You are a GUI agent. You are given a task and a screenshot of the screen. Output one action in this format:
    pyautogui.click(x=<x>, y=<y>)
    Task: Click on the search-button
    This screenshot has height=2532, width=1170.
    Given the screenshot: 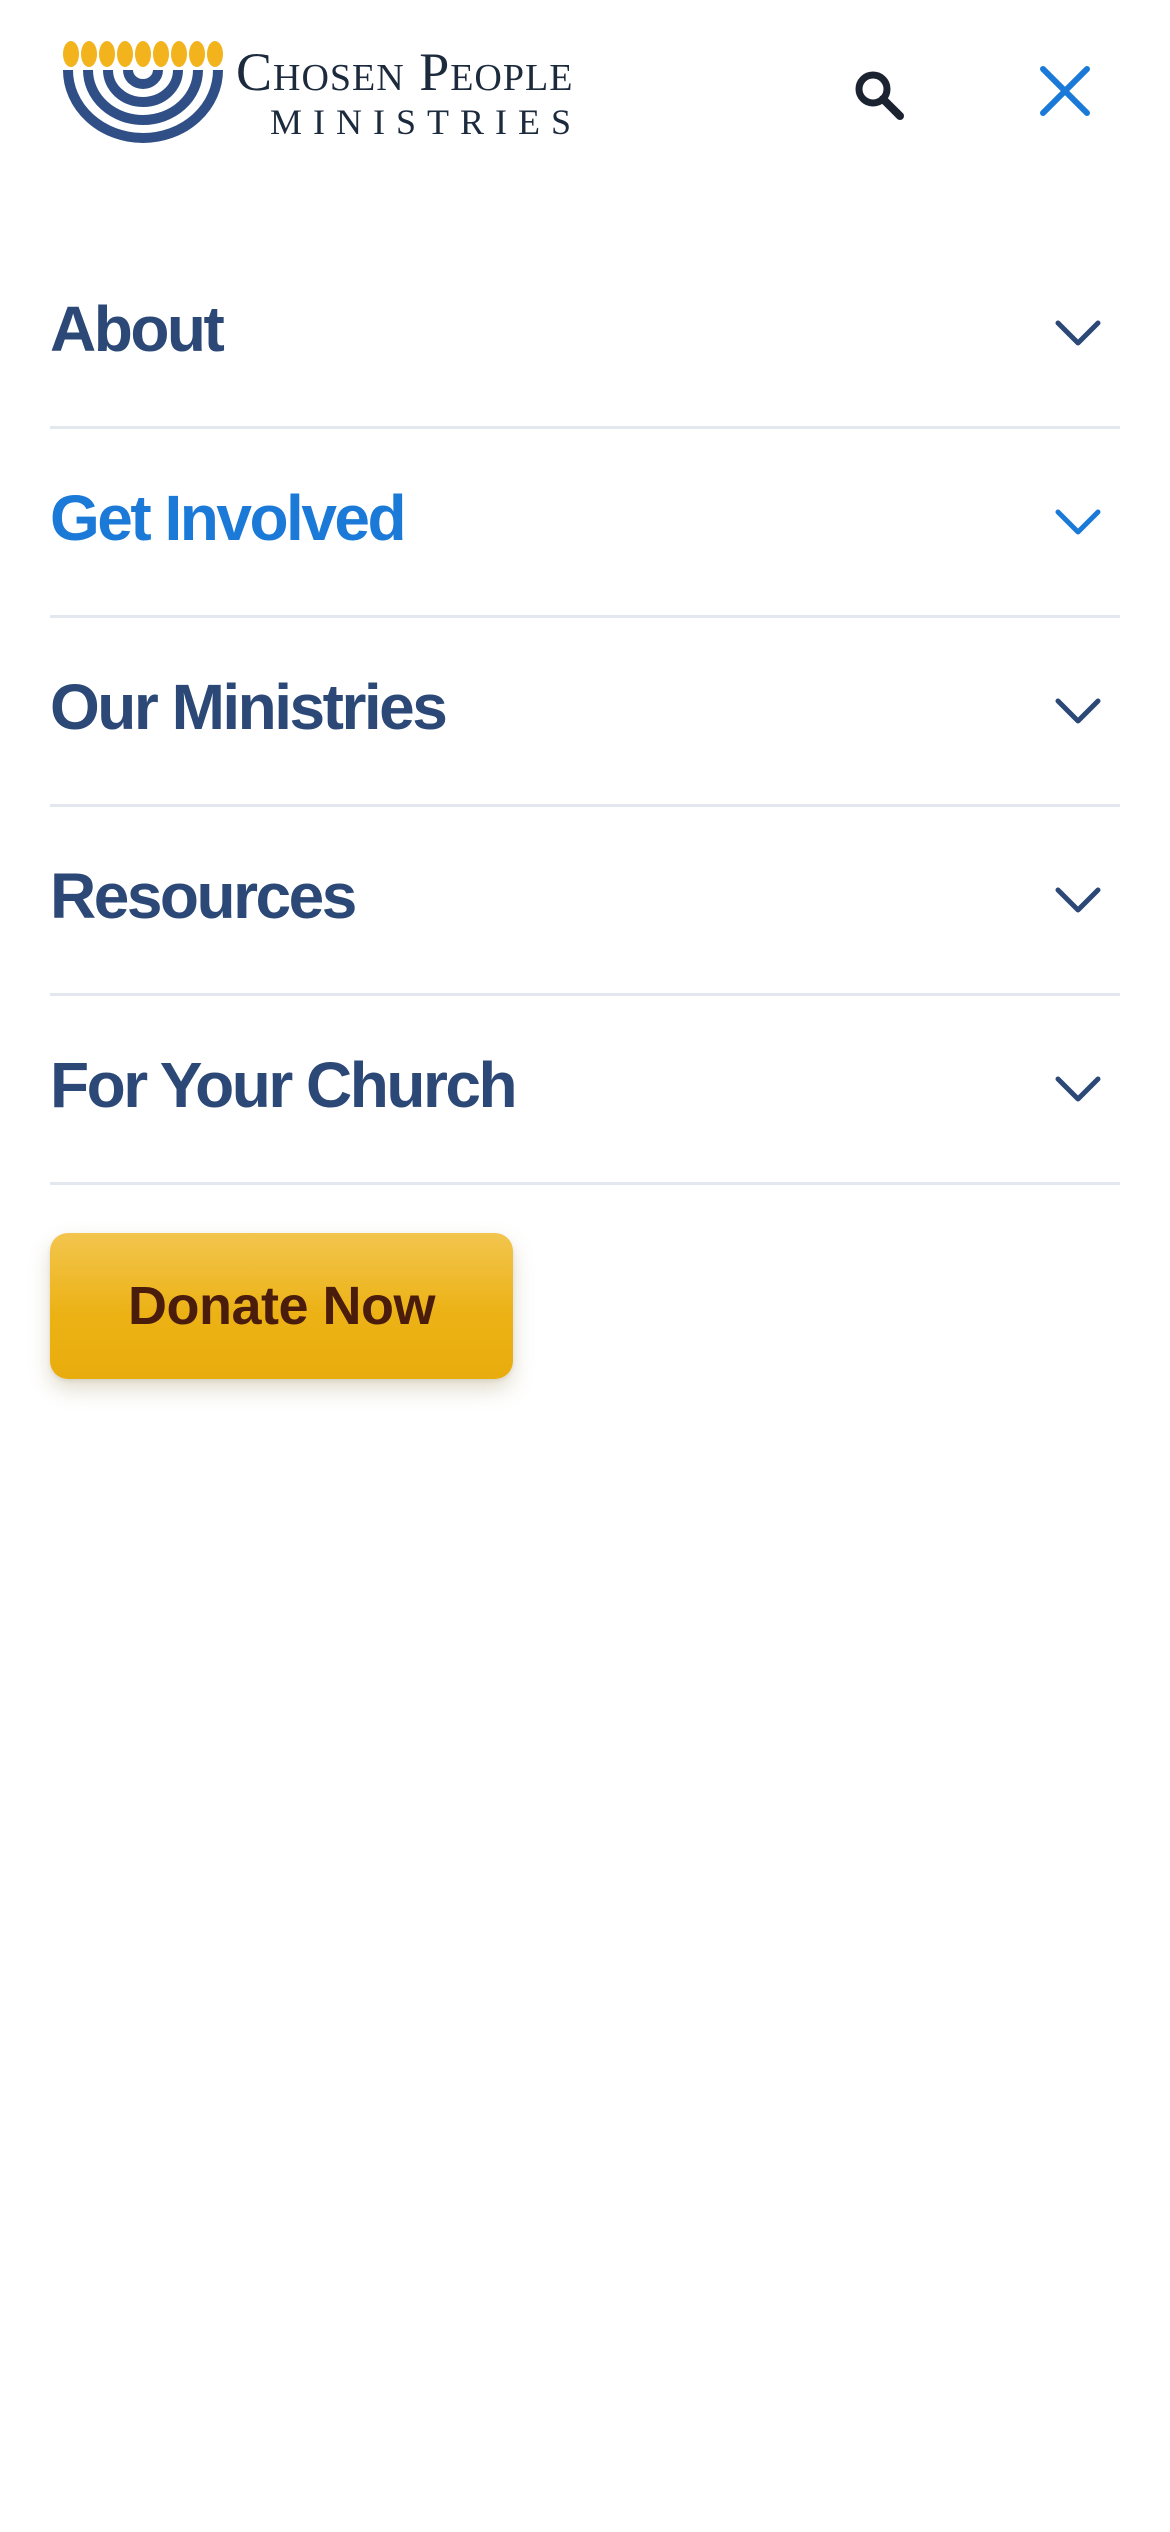 What is the action you would take?
    pyautogui.click(x=879, y=95)
    